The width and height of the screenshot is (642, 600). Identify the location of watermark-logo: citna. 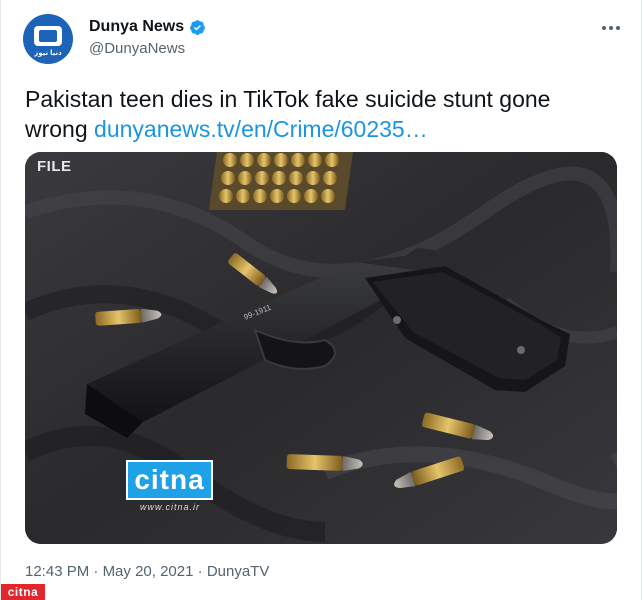
(169, 480).